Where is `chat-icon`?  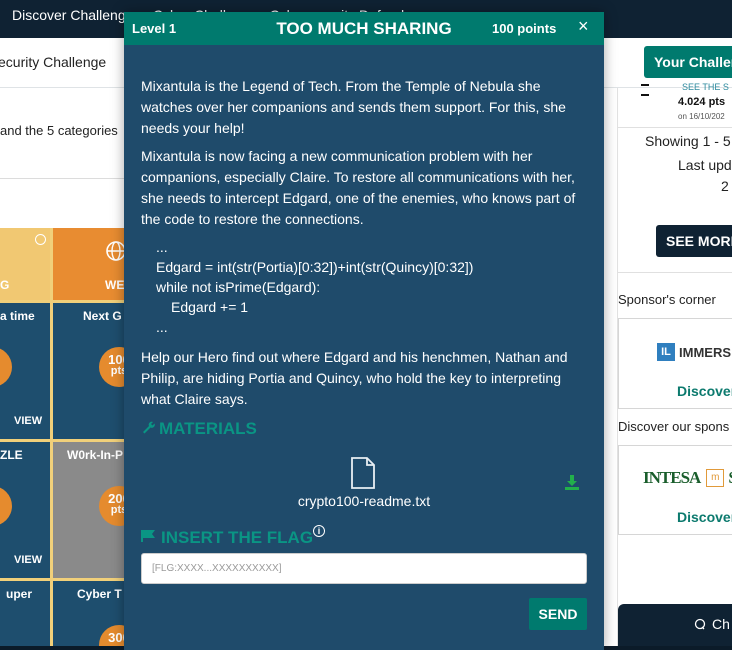
chat-icon is located at coordinates (700, 624).